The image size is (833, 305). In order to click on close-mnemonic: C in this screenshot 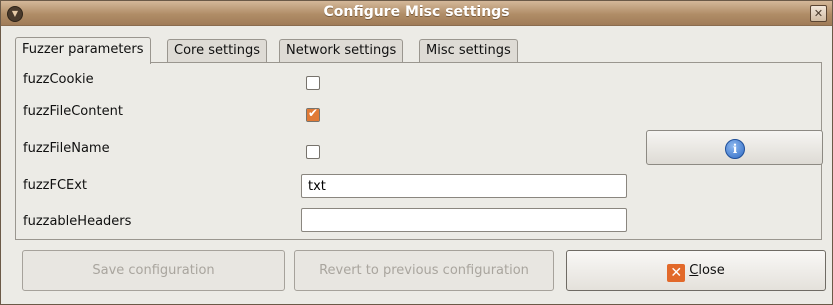, I will do `click(694, 270)`.